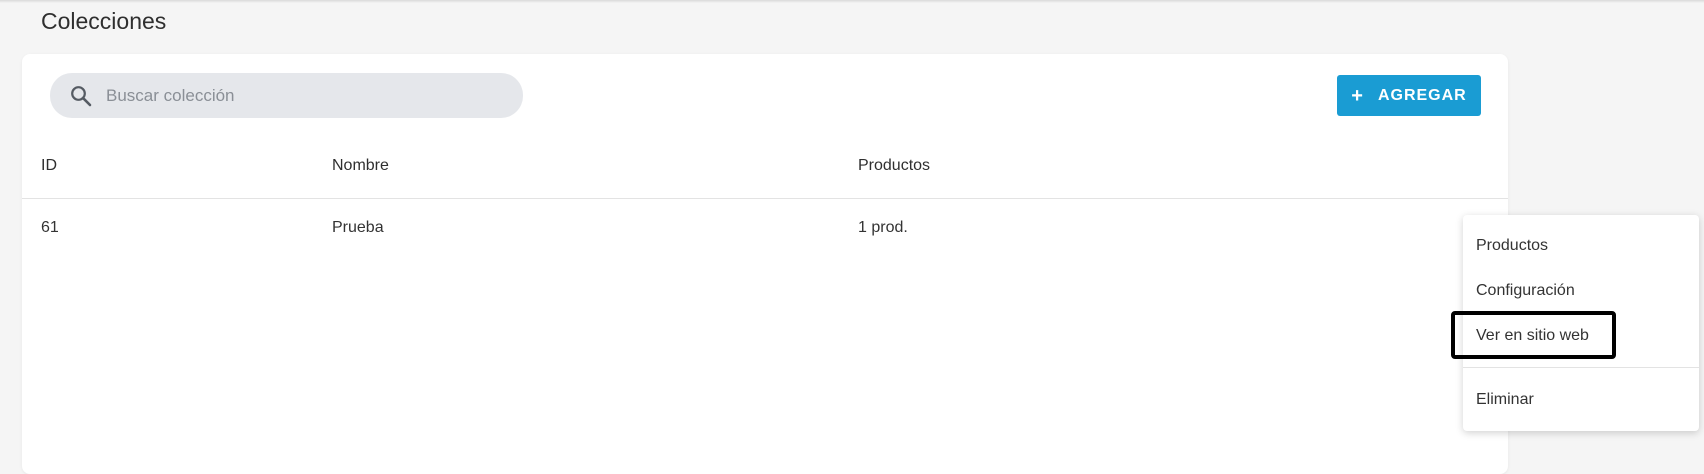  Describe the element at coordinates (358, 228) in the screenshot. I see `cell-nombre: Prueba` at that location.